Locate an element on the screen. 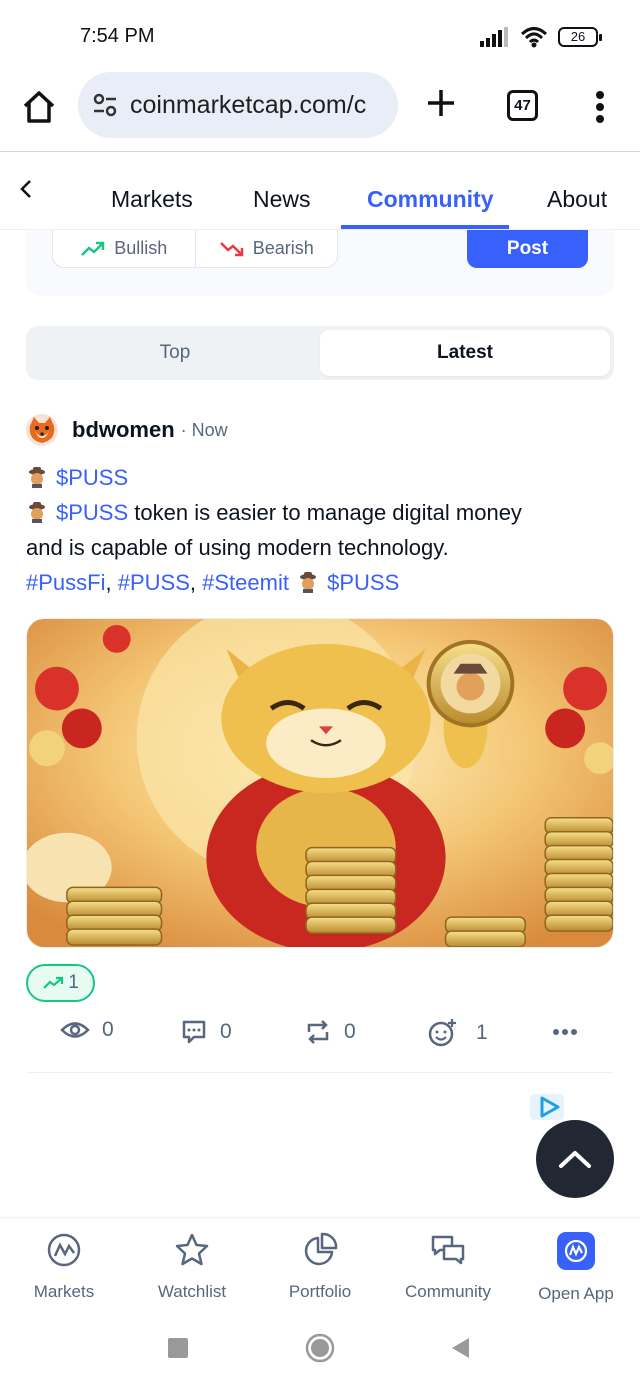 This screenshot has width=640, height=1387. new-tab-icon is located at coordinates (441, 103).